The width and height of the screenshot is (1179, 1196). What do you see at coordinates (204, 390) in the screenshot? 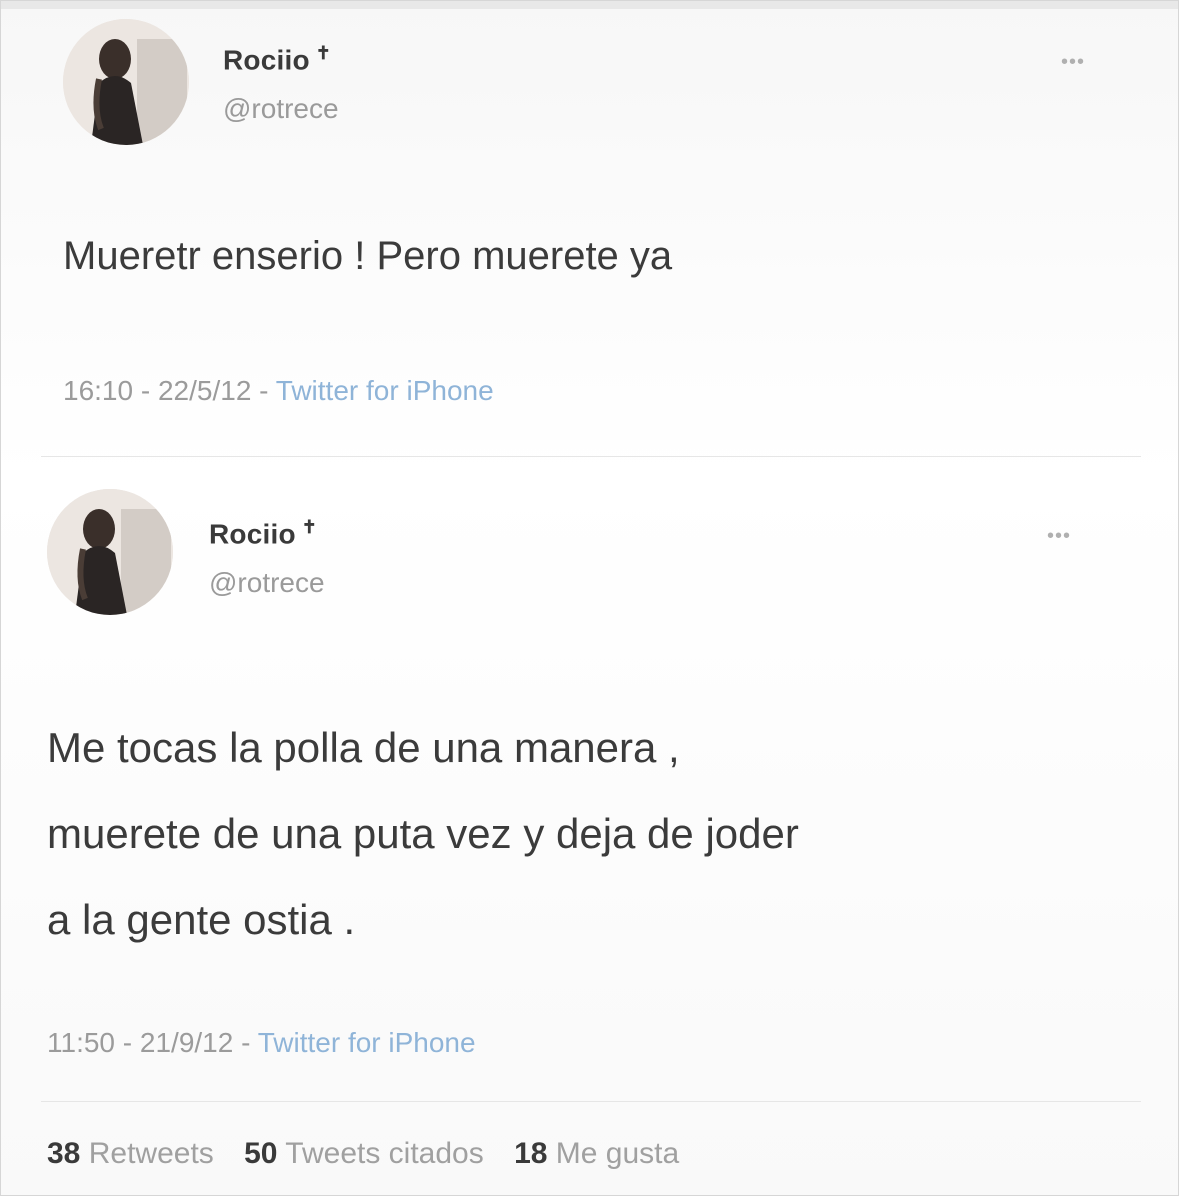
I see `tweet-date: 22/5/12` at bounding box center [204, 390].